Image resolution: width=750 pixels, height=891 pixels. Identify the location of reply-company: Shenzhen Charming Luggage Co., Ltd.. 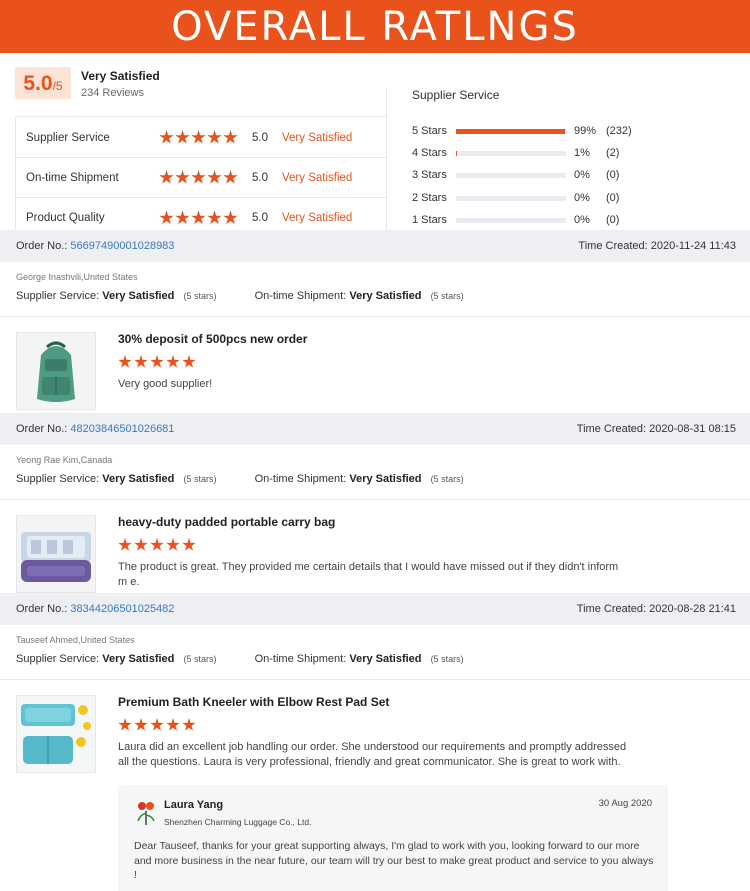
(238, 822).